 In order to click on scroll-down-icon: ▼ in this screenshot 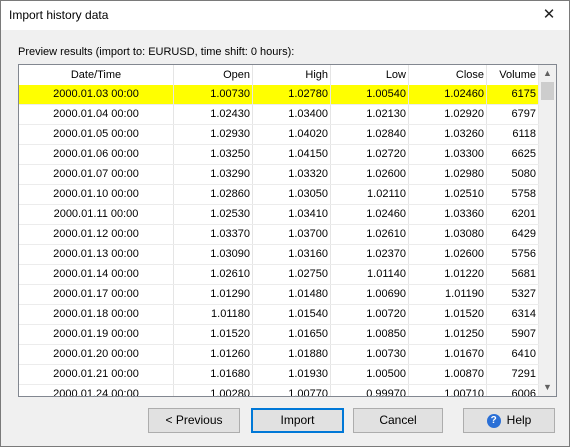, I will do `click(547, 387)`.